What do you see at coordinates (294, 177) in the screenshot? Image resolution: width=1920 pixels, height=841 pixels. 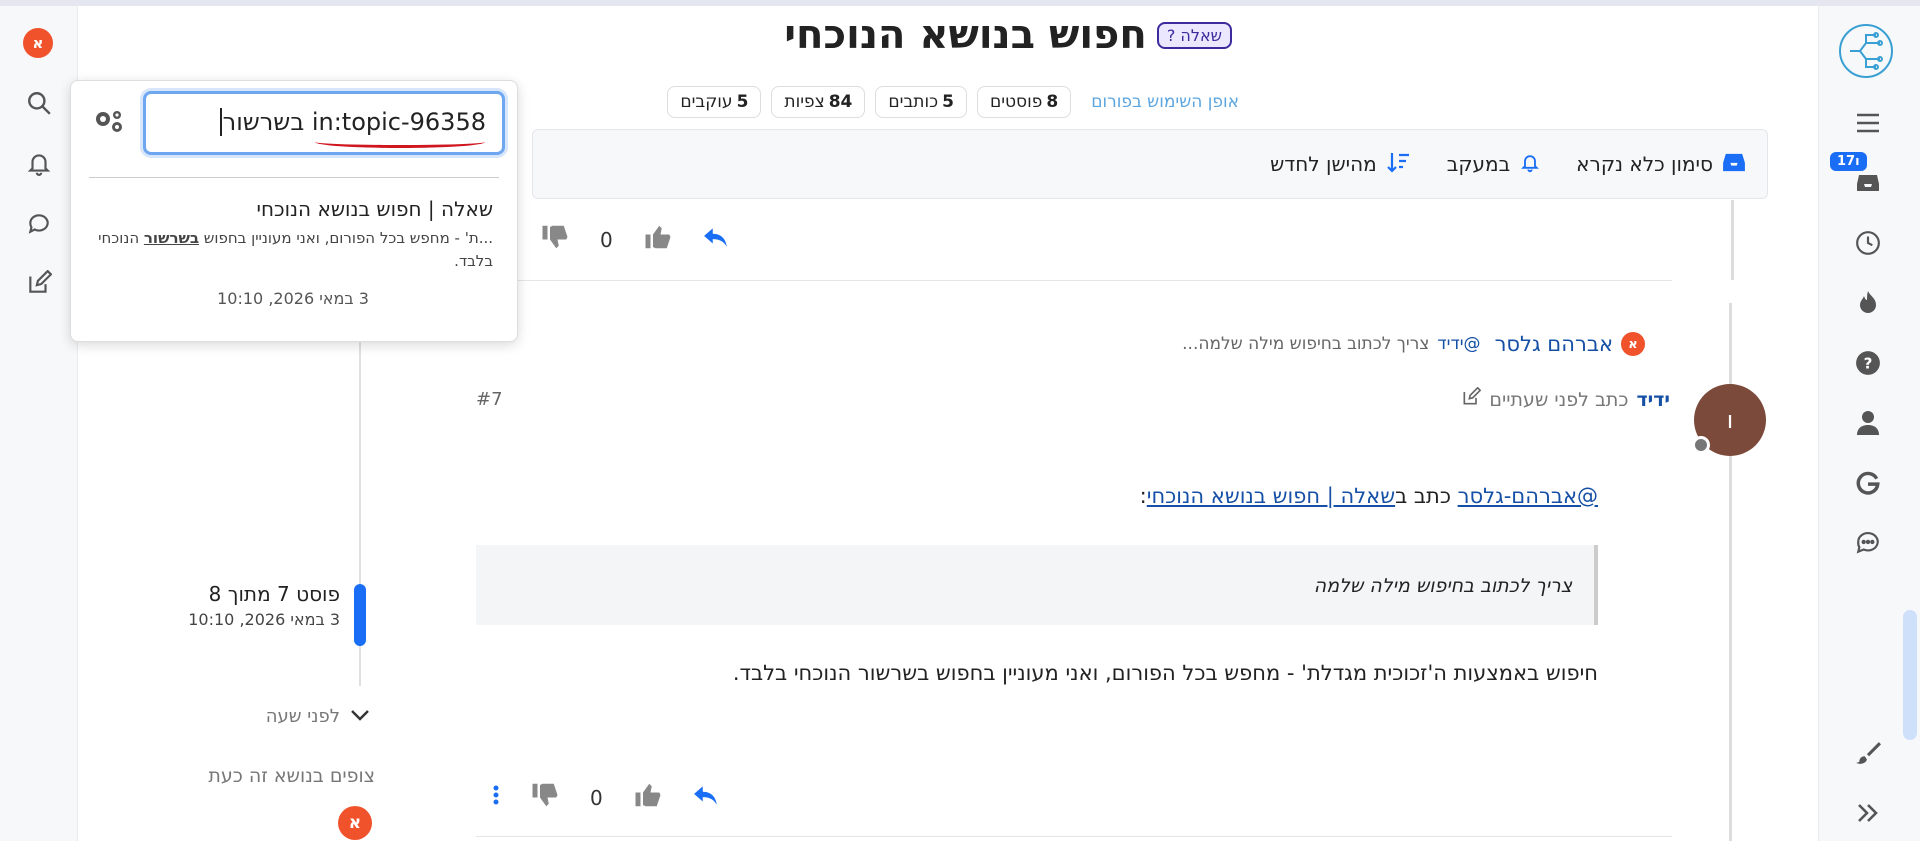 I see `search-divider` at bounding box center [294, 177].